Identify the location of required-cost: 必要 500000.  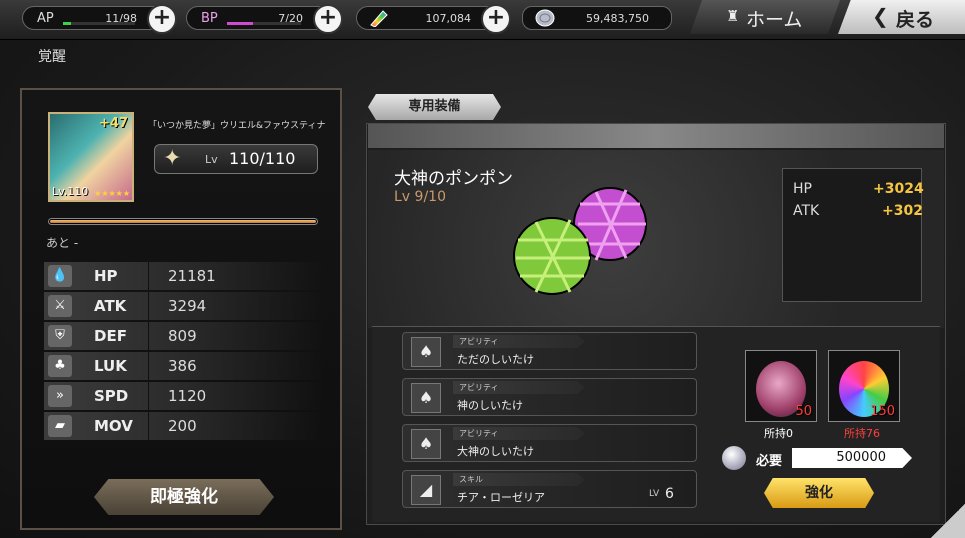
(817, 458).